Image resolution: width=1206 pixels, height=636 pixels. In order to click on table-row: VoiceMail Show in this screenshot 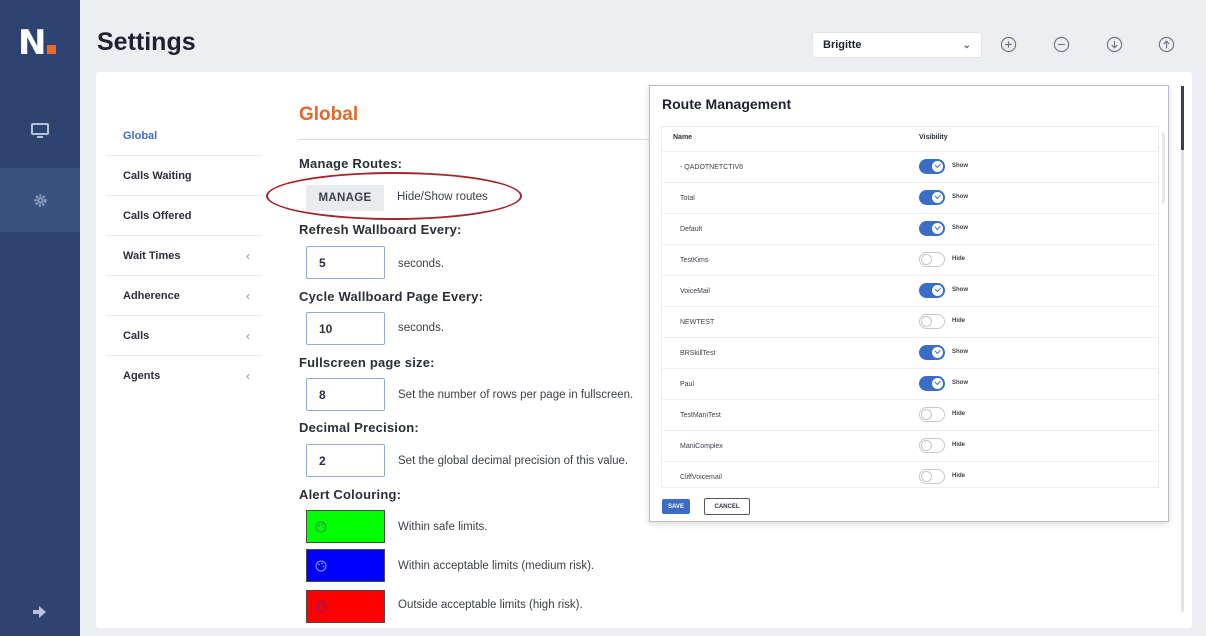, I will do `click(910, 290)`.